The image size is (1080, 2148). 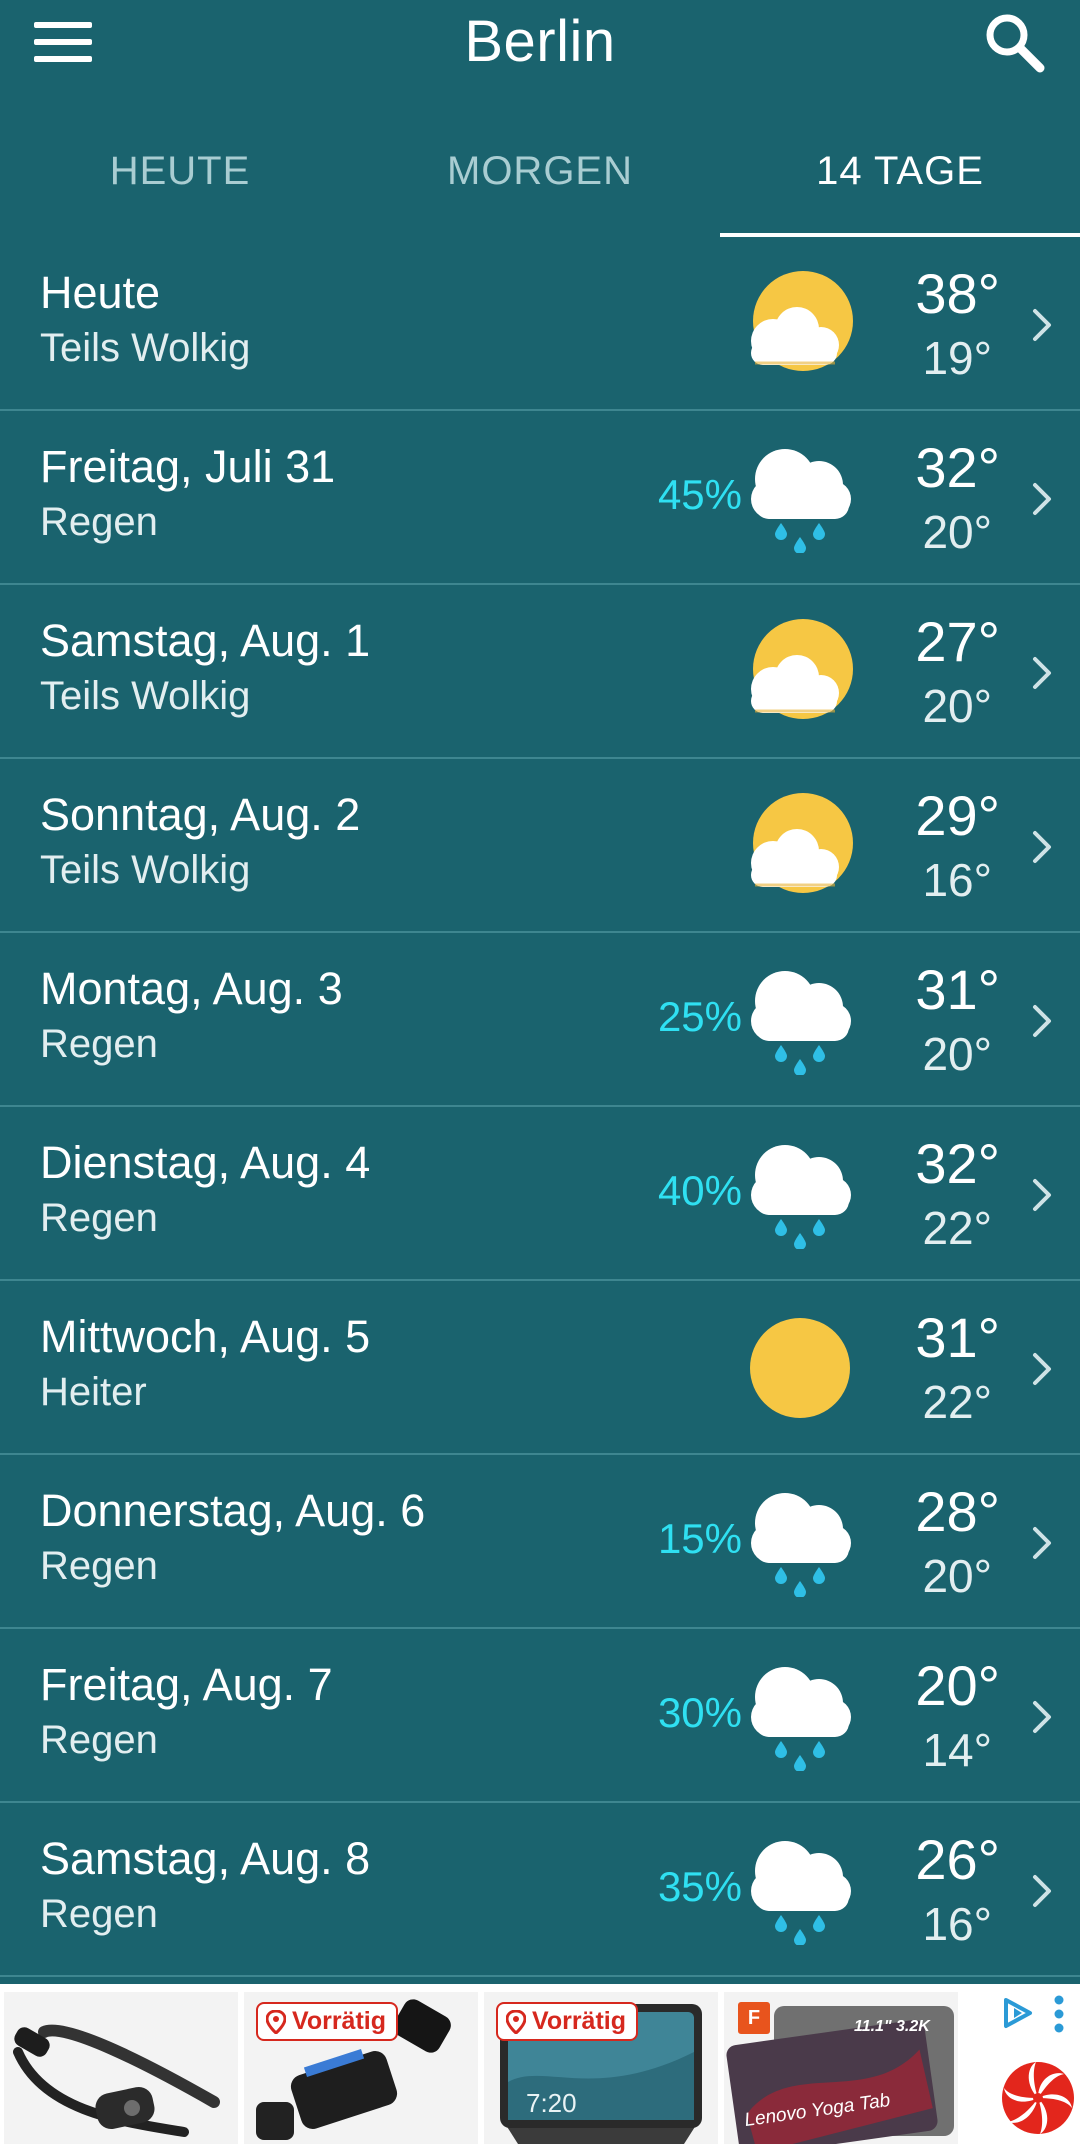 I want to click on forecast-day-row: Freitag, Juli 31 Regen 45% 32° 20°, so click(x=540, y=498).